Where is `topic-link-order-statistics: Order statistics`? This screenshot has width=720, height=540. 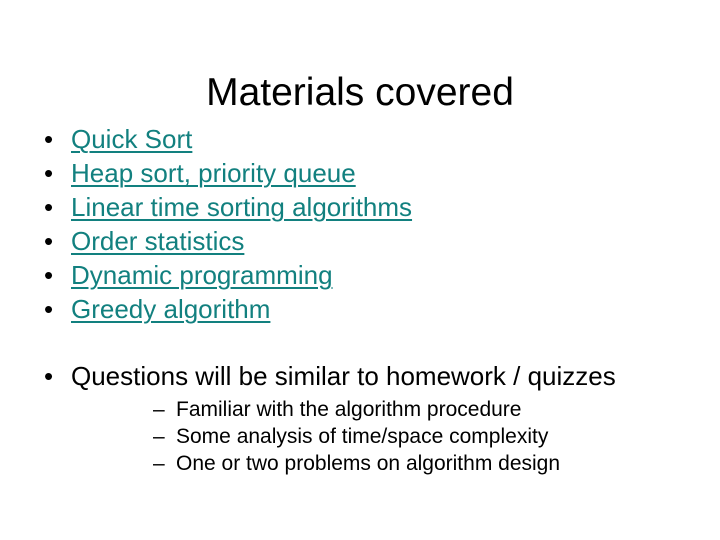
topic-link-order-statistics: Order statistics is located at coordinates (157, 241).